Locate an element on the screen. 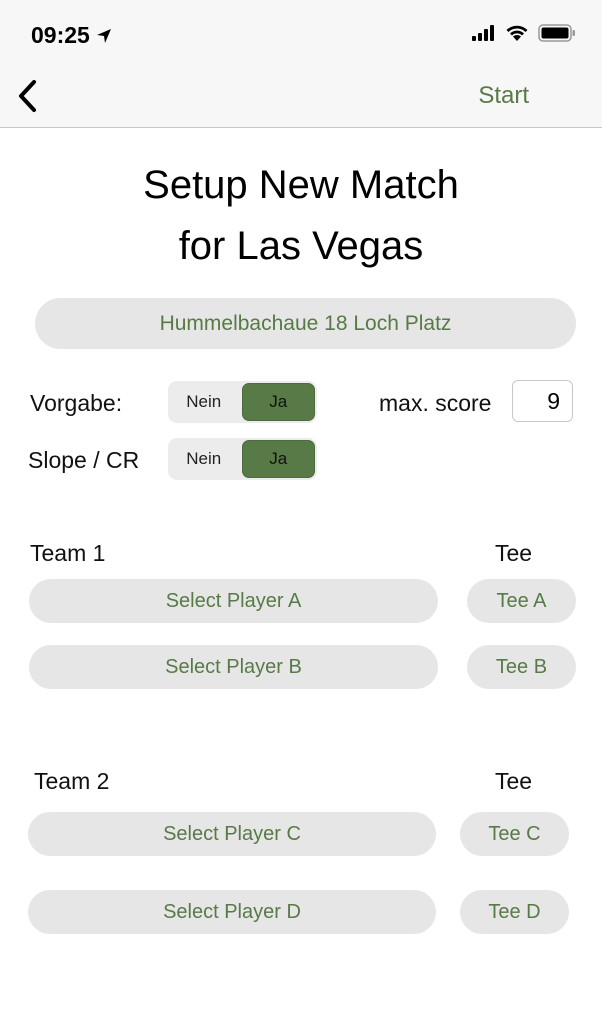 The height and width of the screenshot is (1024, 602). wifi-icon is located at coordinates (517, 33).